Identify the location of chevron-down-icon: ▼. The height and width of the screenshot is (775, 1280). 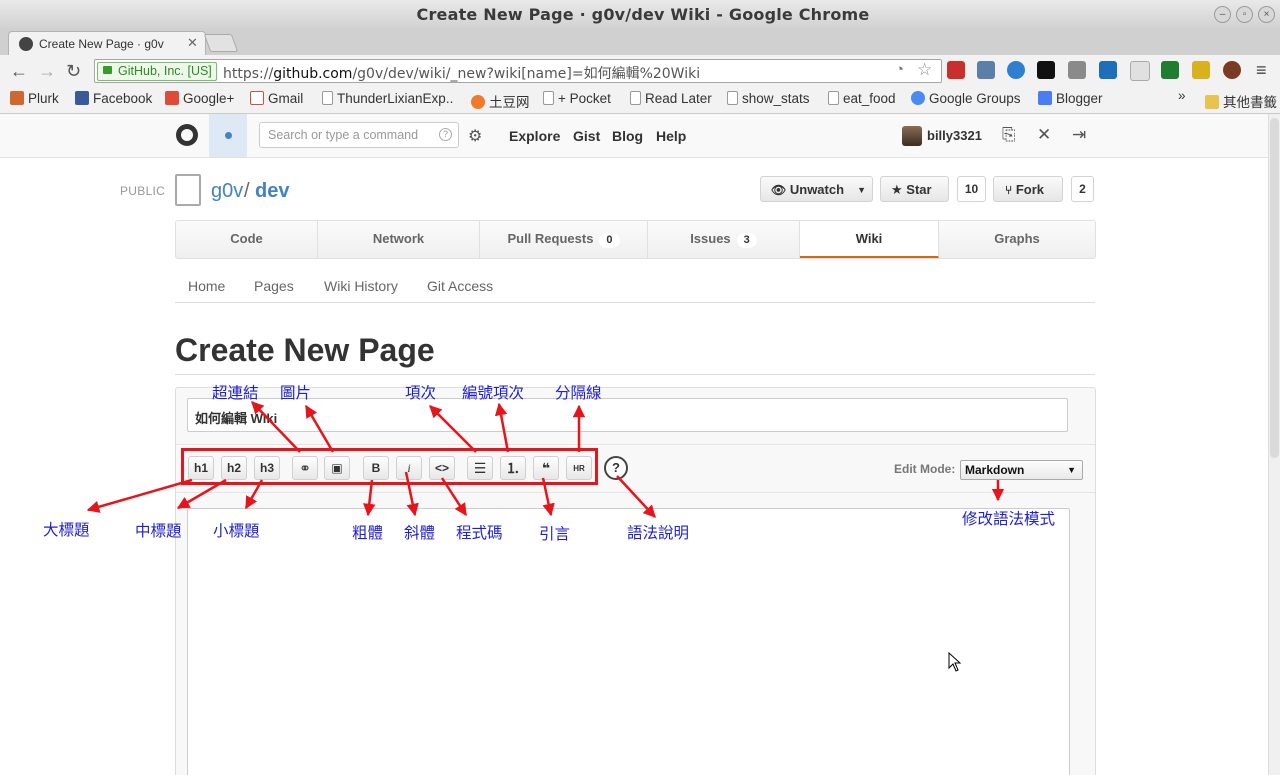
(1071, 470).